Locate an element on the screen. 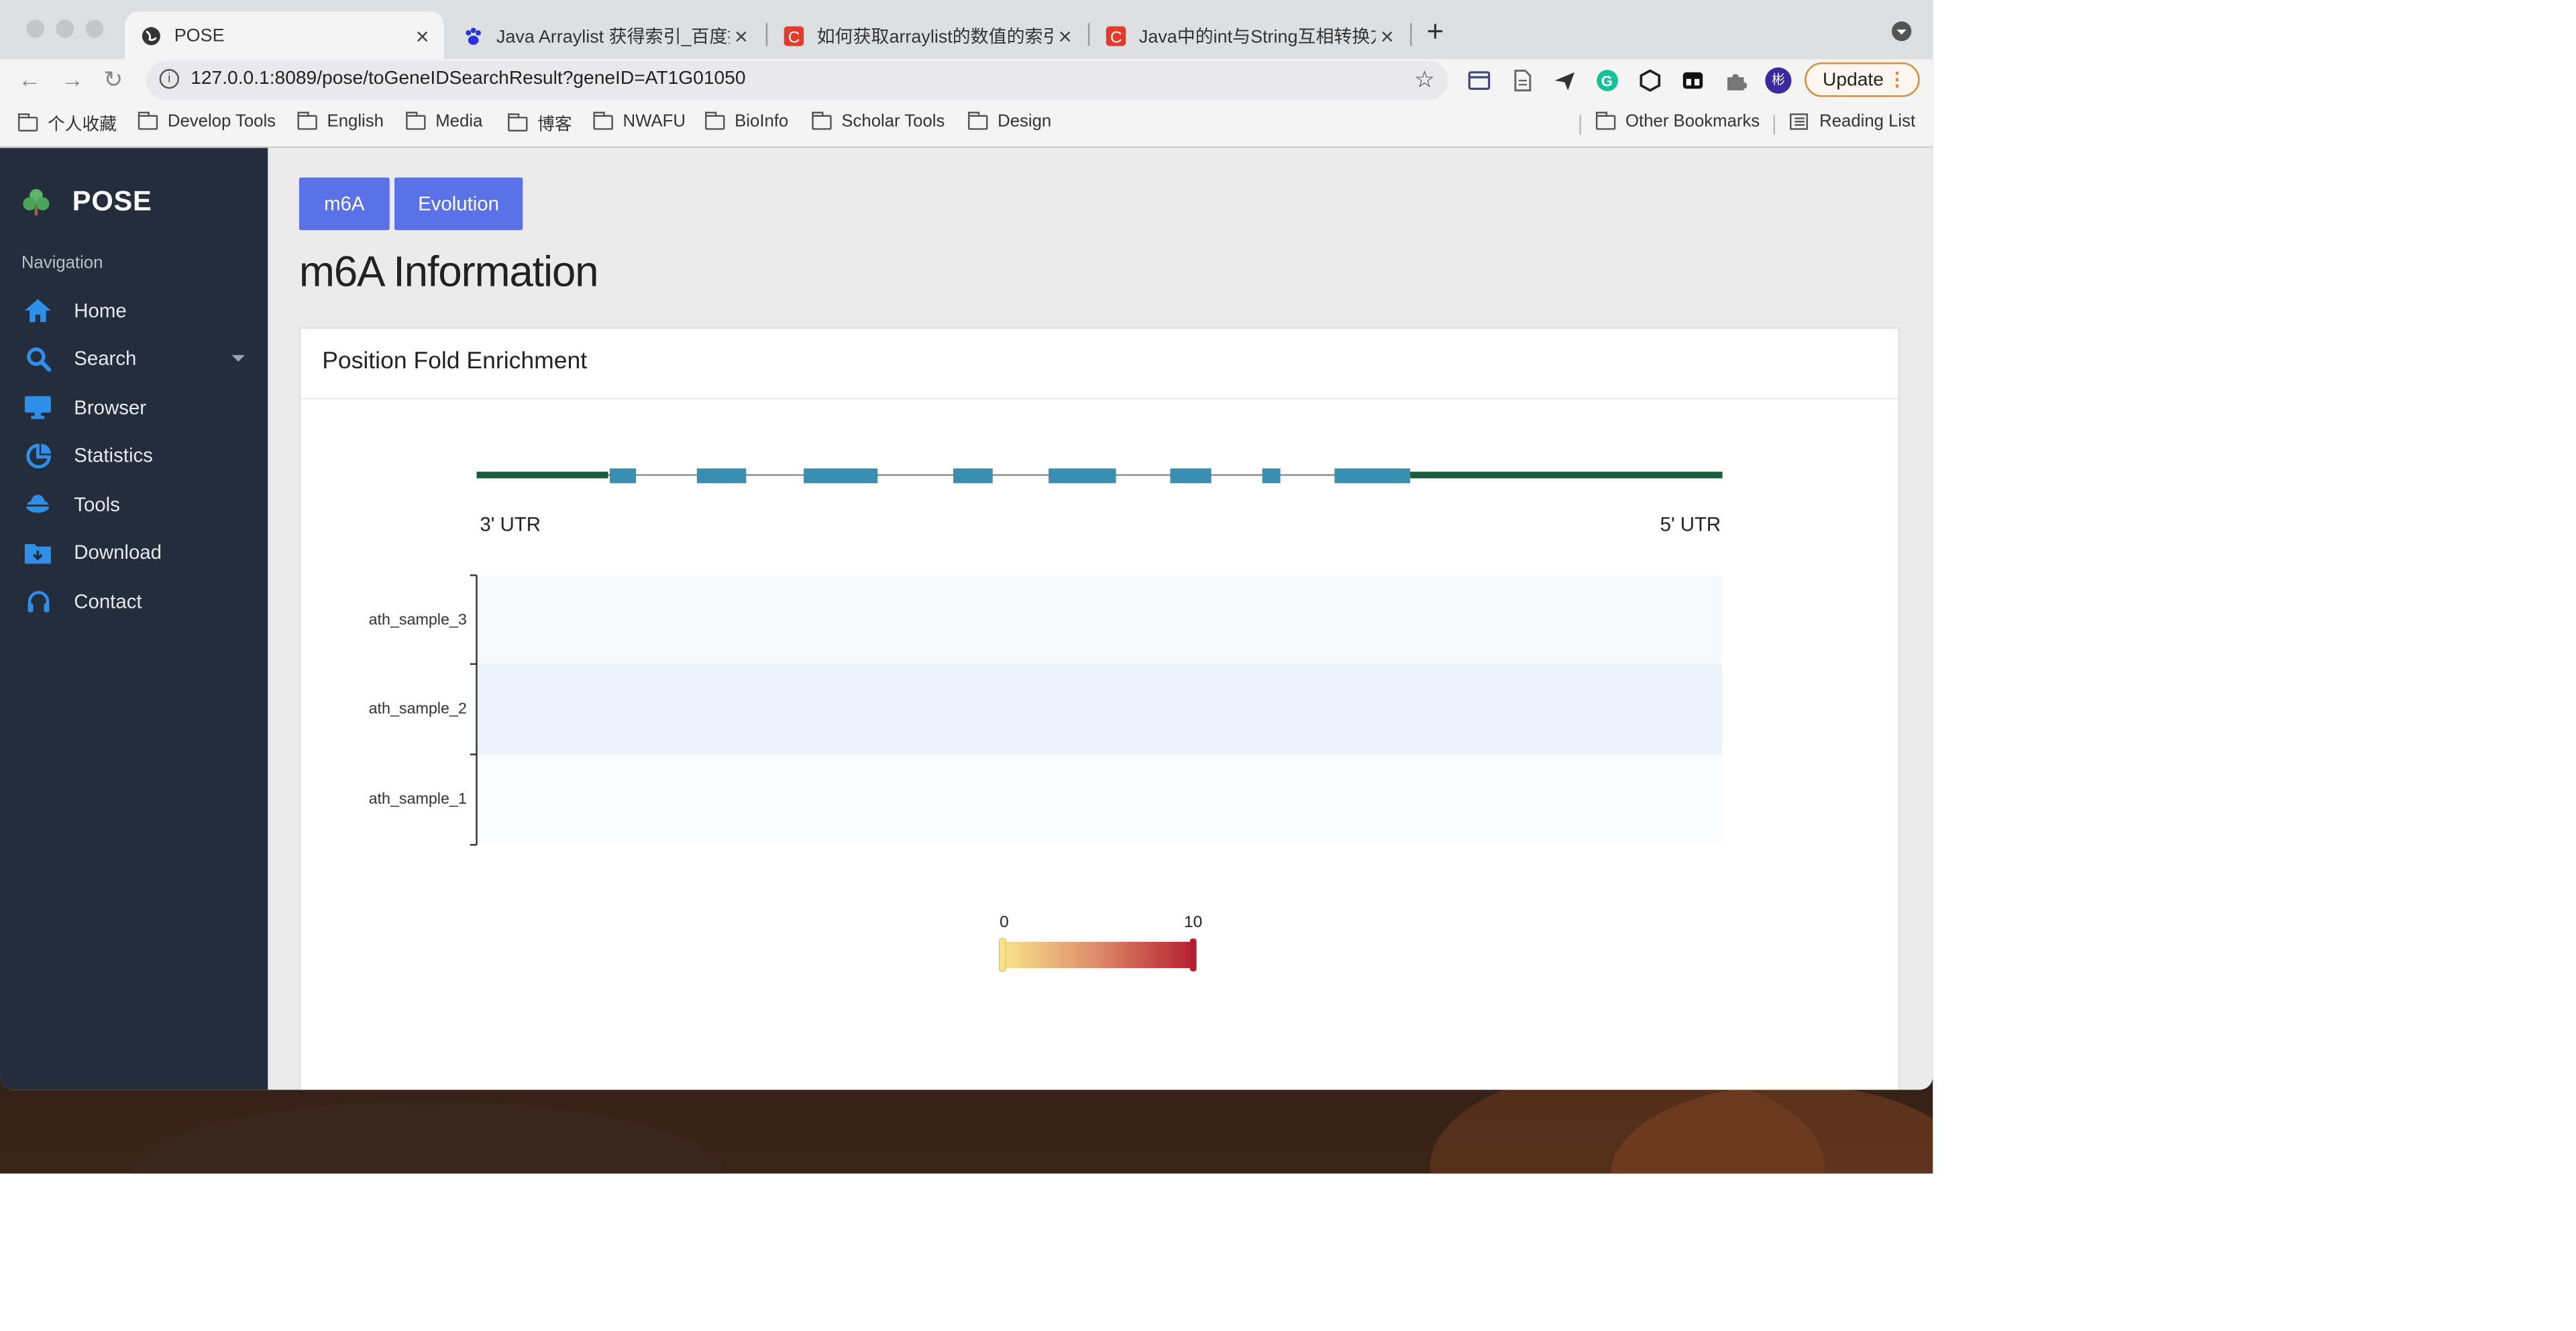  y-tick-label: ath_sample_2 is located at coordinates (418, 707).